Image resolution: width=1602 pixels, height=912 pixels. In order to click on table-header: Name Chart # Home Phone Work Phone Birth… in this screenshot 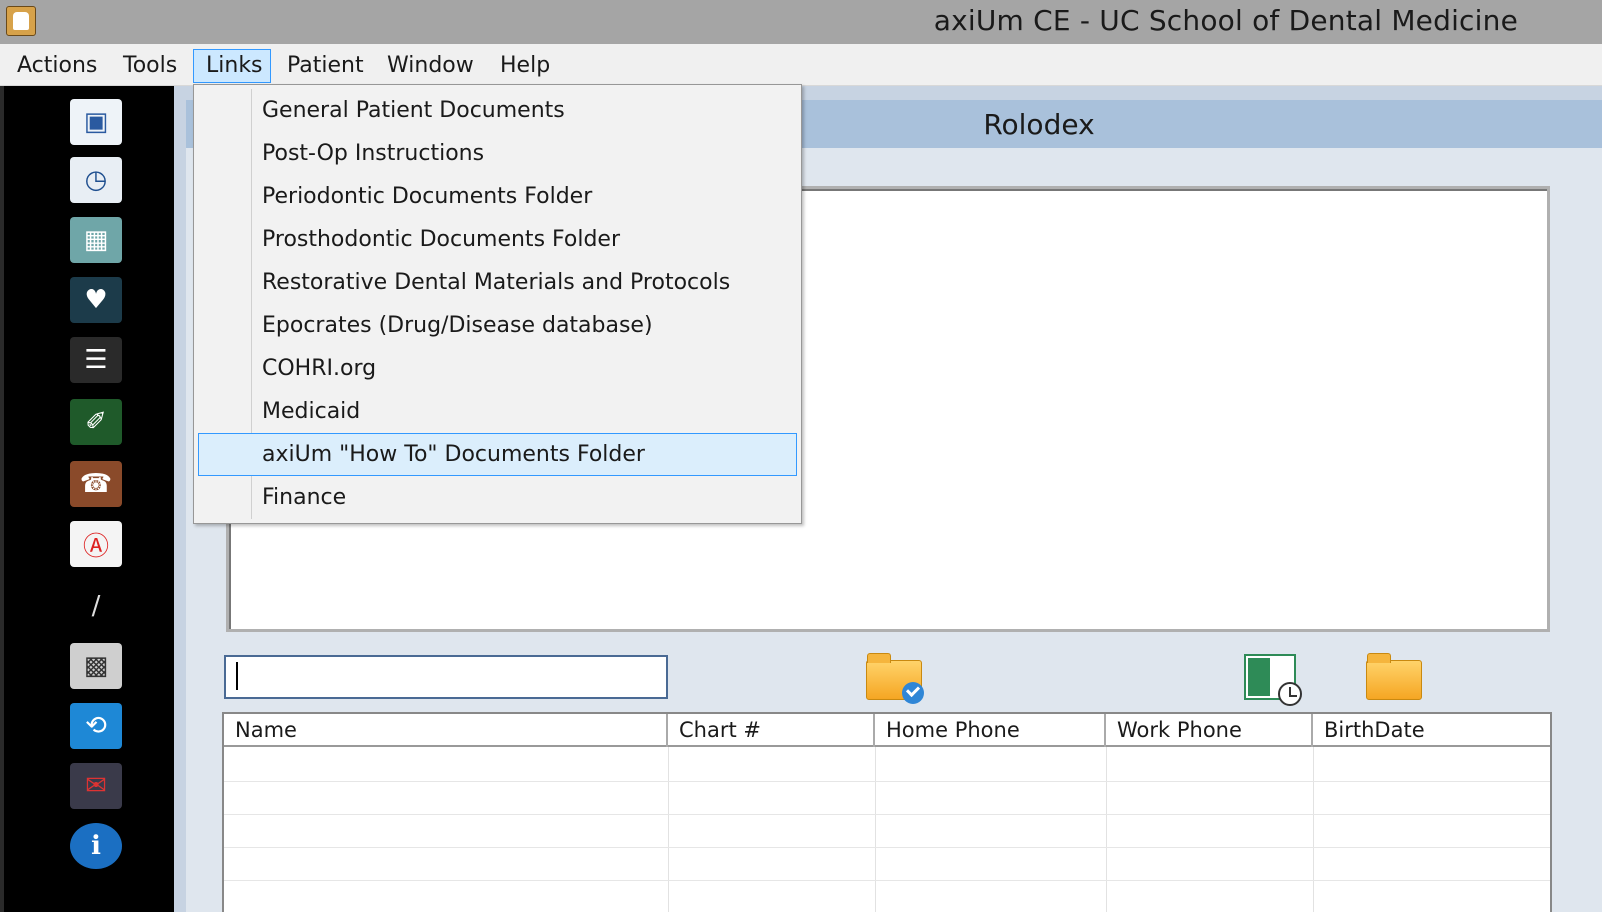, I will do `click(887, 730)`.